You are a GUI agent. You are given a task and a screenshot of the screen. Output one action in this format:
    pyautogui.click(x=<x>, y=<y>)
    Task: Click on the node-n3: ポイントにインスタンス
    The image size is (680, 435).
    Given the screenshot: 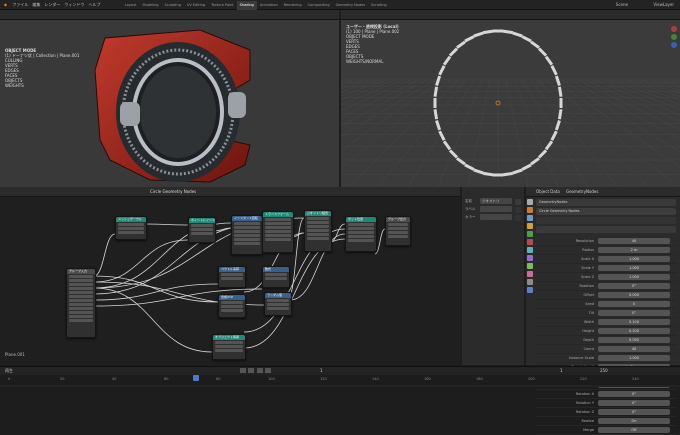 What is the action you would take?
    pyautogui.click(x=202, y=230)
    